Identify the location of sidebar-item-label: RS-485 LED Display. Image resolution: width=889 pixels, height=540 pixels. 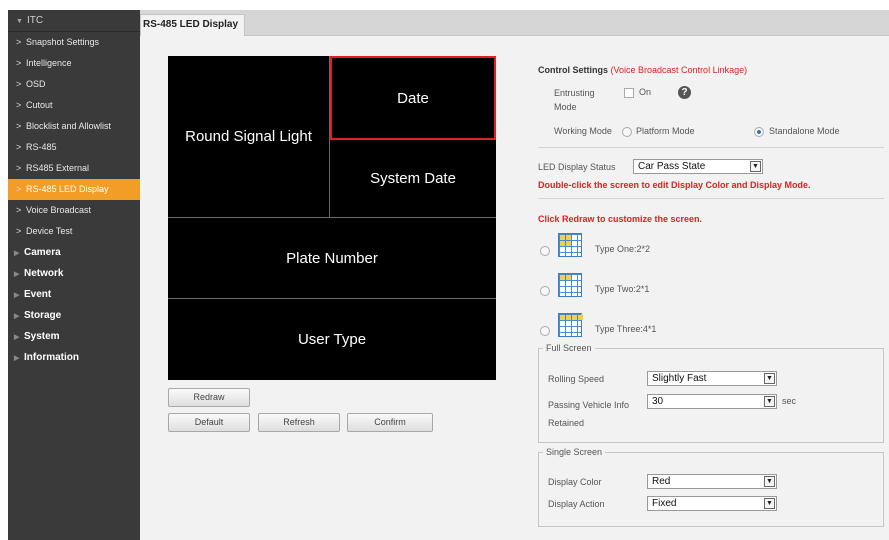
(67, 189).